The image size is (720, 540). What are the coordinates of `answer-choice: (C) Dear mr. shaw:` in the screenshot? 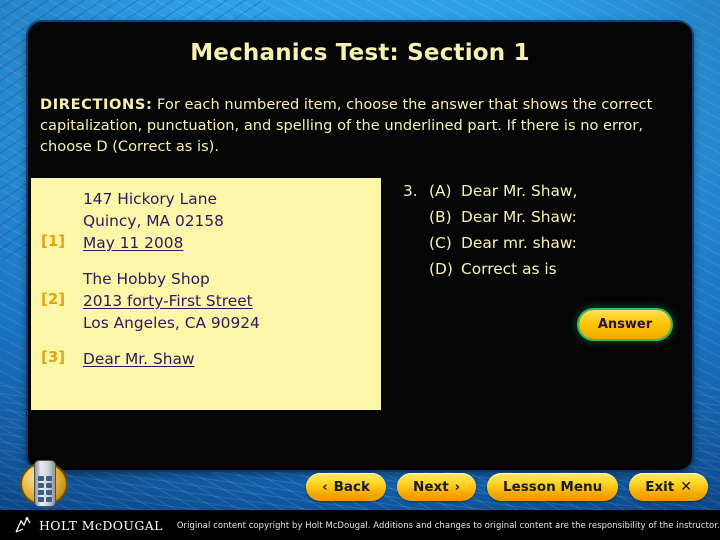 It's located at (543, 243).